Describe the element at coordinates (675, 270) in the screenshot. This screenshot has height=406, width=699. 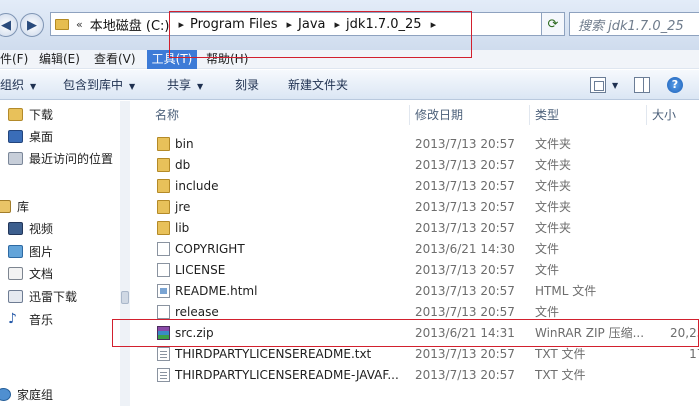
I see `file-size: 1` at that location.